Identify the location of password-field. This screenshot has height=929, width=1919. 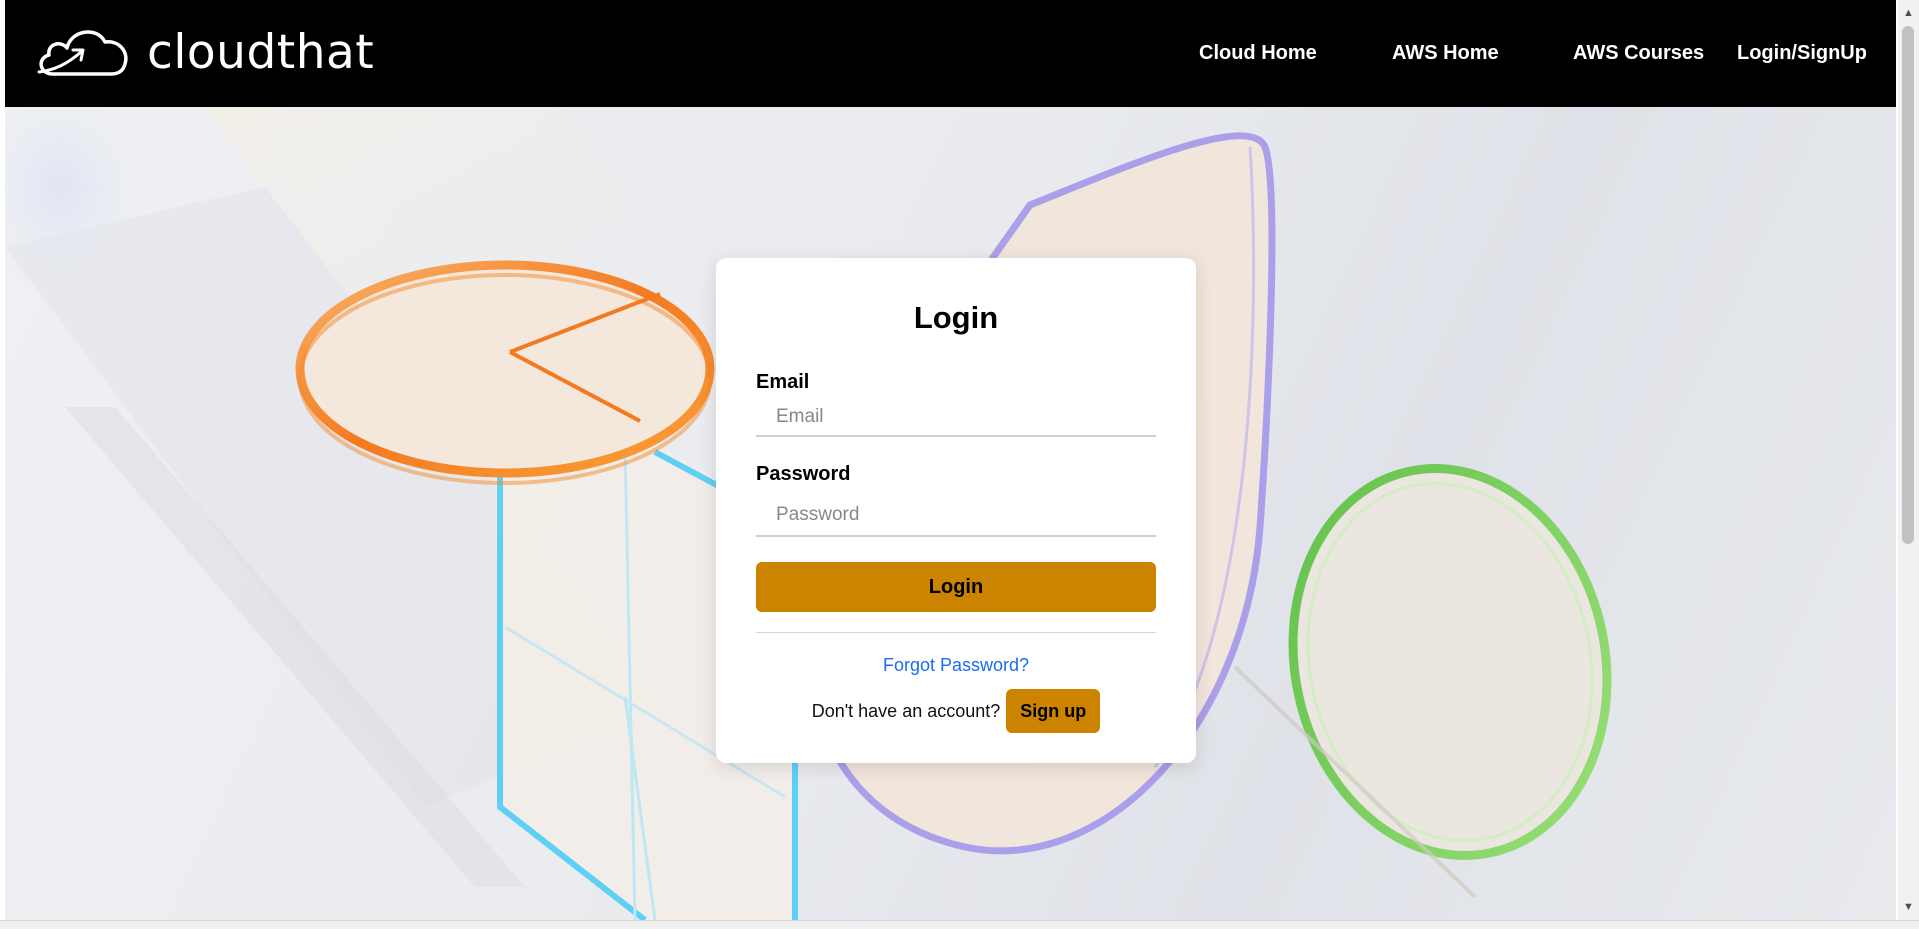
(956, 516).